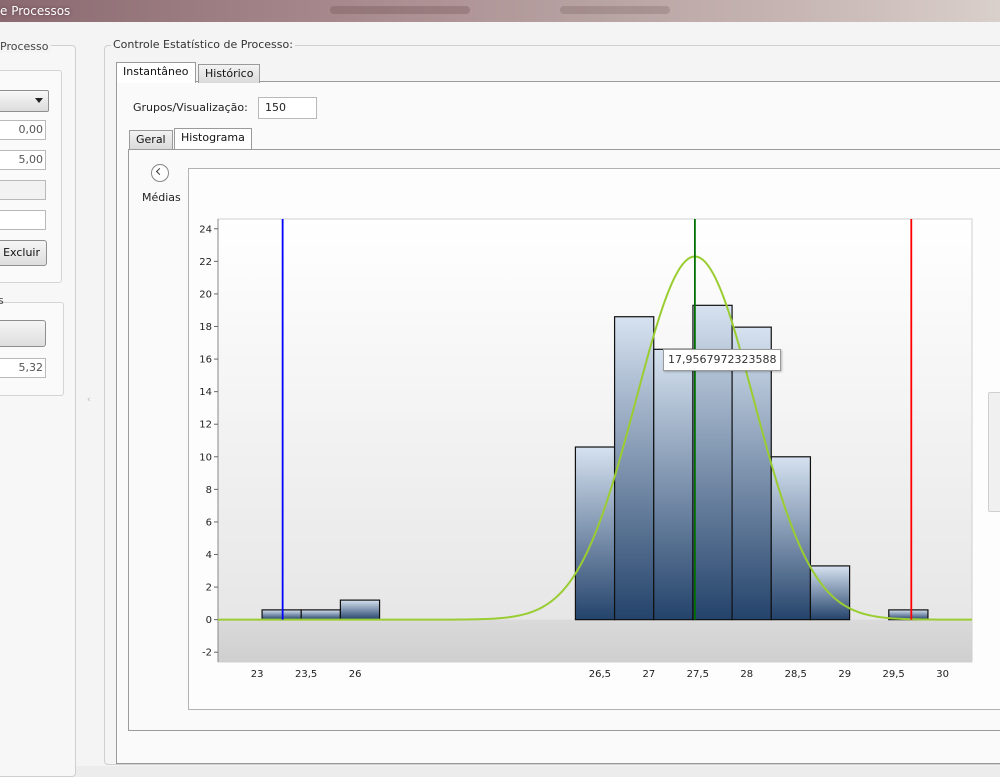 This screenshot has height=777, width=1000. Describe the element at coordinates (205, 457) in the screenshot. I see `y-tick-label: 10` at that location.